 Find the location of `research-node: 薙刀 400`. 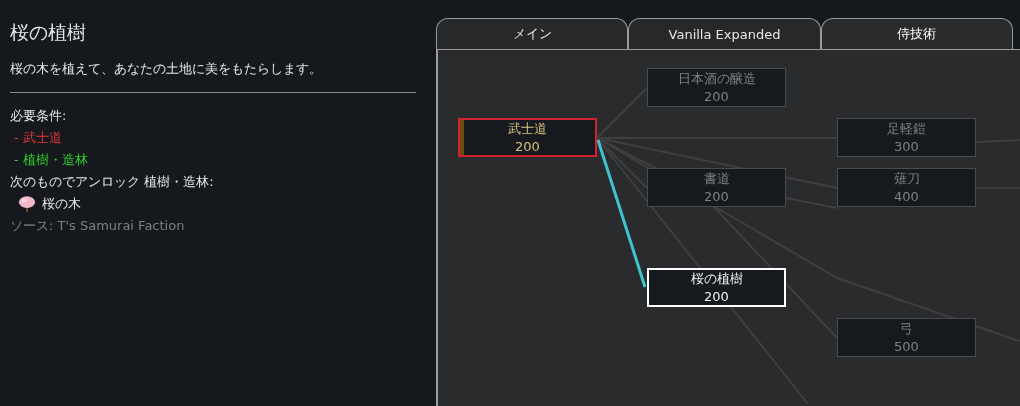

research-node: 薙刀 400 is located at coordinates (906, 187).